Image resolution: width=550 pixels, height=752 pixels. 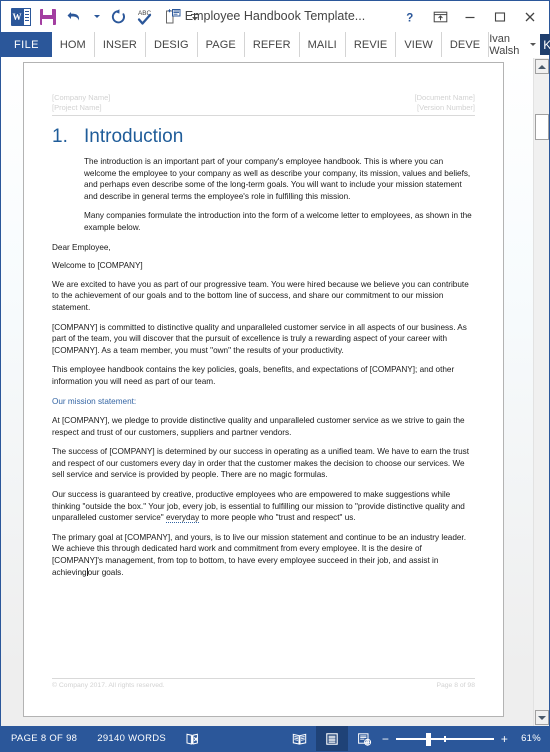 I want to click on save-icon, so click(x=47, y=16).